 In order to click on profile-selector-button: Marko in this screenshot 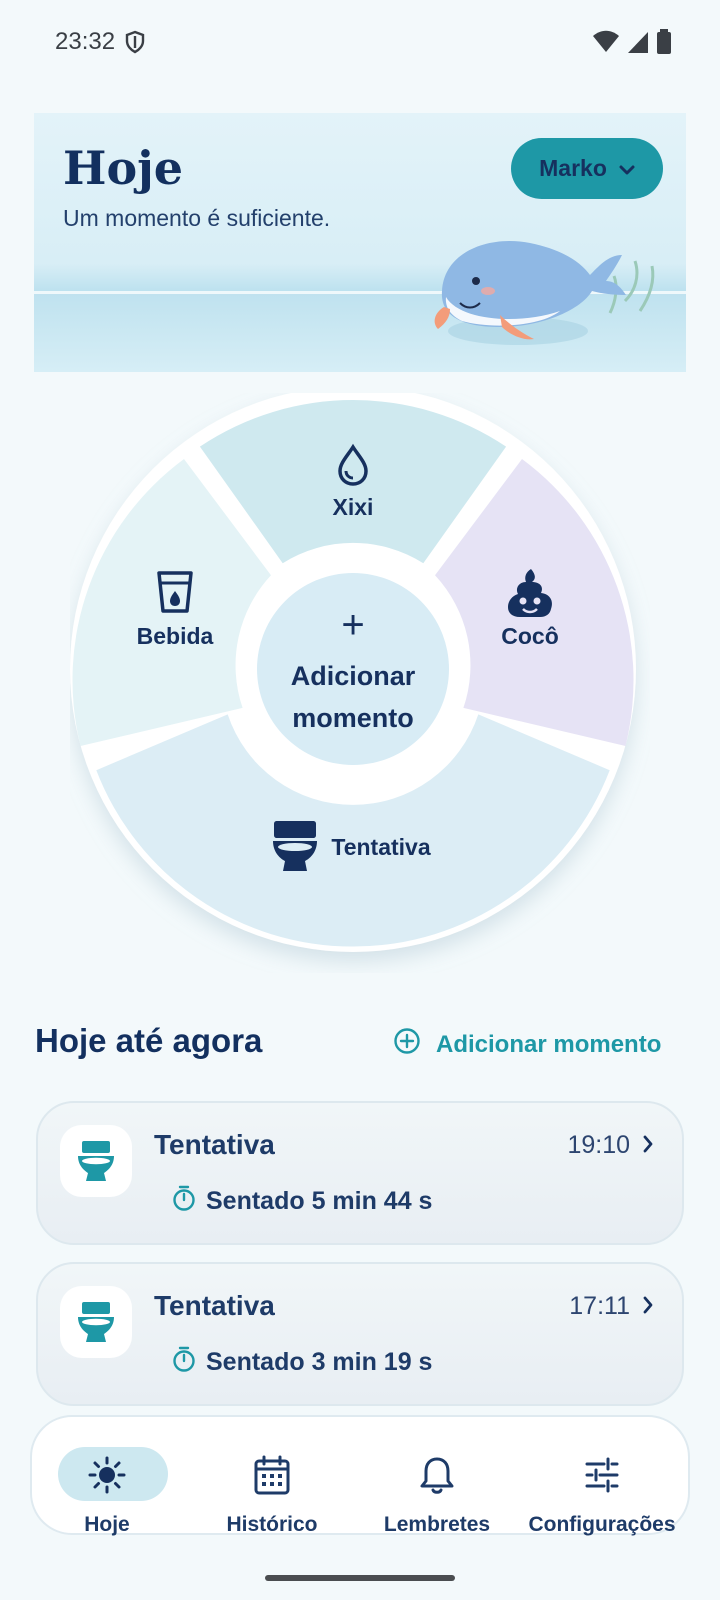, I will do `click(587, 168)`.